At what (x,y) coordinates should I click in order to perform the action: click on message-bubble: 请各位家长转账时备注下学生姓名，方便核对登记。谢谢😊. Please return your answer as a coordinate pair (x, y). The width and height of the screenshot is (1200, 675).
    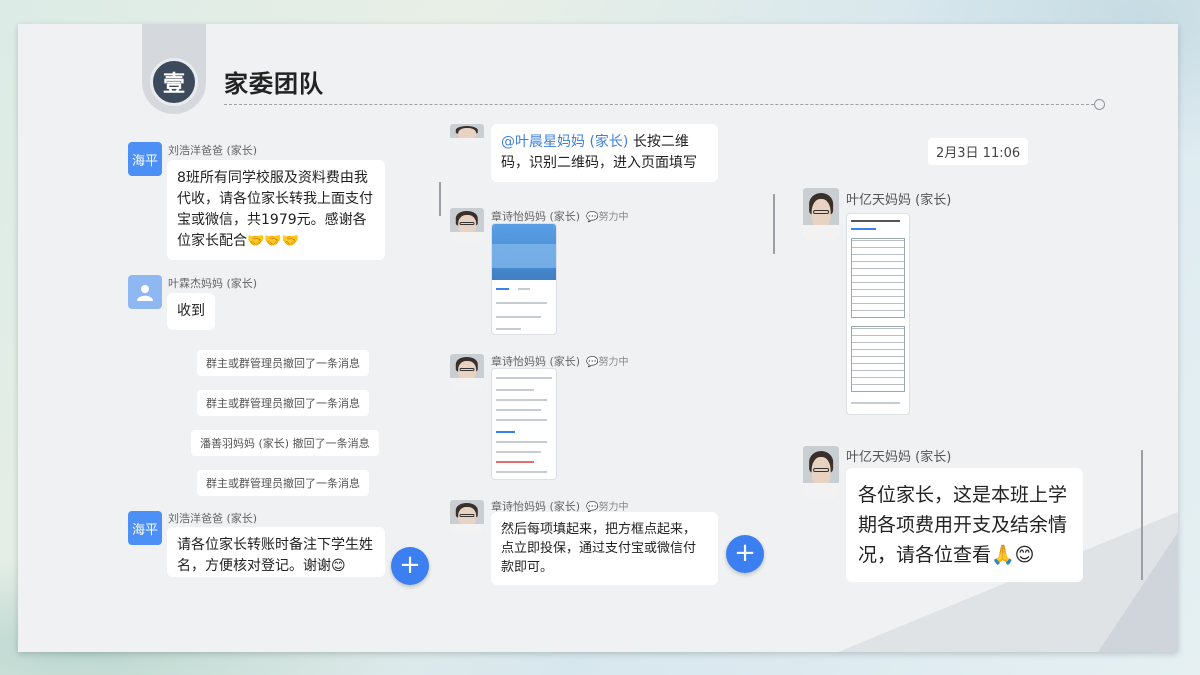
    Looking at the image, I should click on (276, 552).